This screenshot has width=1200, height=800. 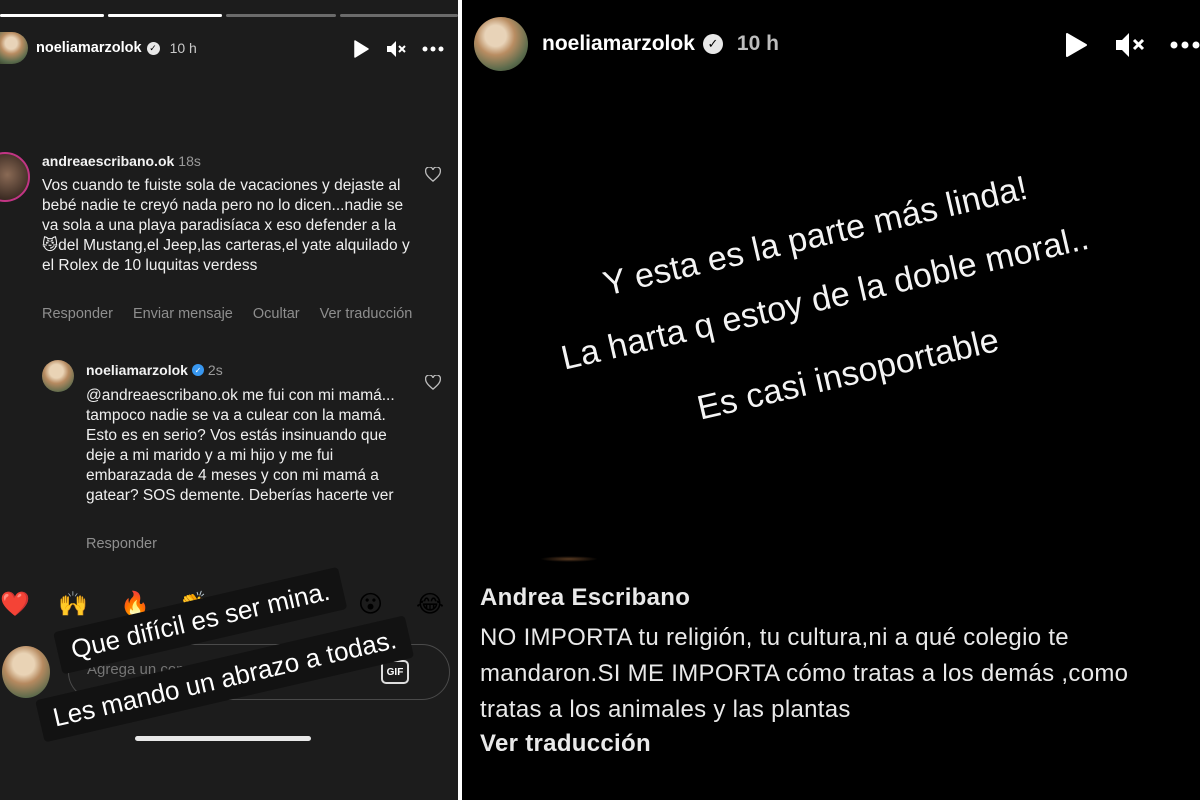 What do you see at coordinates (569, 559) in the screenshot?
I see `background-glow` at bounding box center [569, 559].